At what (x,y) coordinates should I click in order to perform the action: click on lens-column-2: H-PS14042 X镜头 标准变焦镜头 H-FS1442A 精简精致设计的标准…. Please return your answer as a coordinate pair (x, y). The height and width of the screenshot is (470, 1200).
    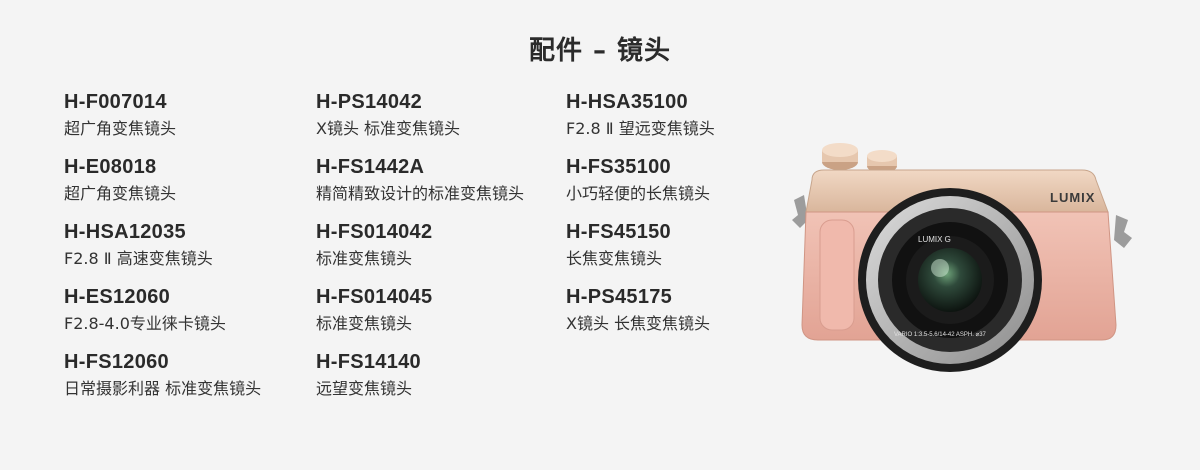
    Looking at the image, I should click on (438, 252).